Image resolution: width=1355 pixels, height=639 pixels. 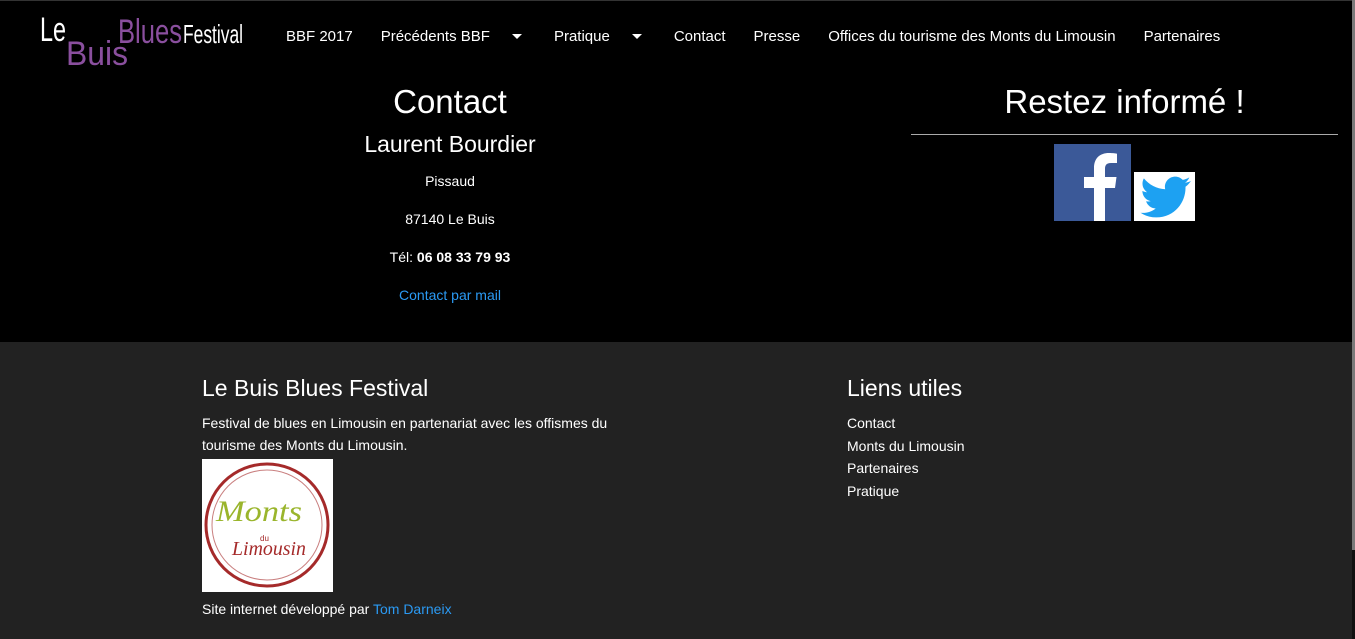 I want to click on contact-place: Pissaud, so click(x=450, y=181).